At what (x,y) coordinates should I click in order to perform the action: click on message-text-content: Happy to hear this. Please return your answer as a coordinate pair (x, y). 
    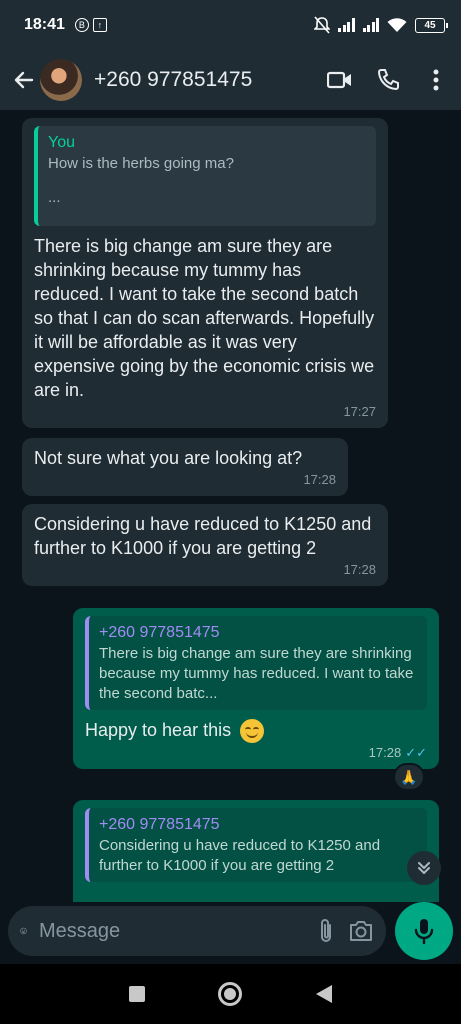
    Looking at the image, I should click on (158, 730).